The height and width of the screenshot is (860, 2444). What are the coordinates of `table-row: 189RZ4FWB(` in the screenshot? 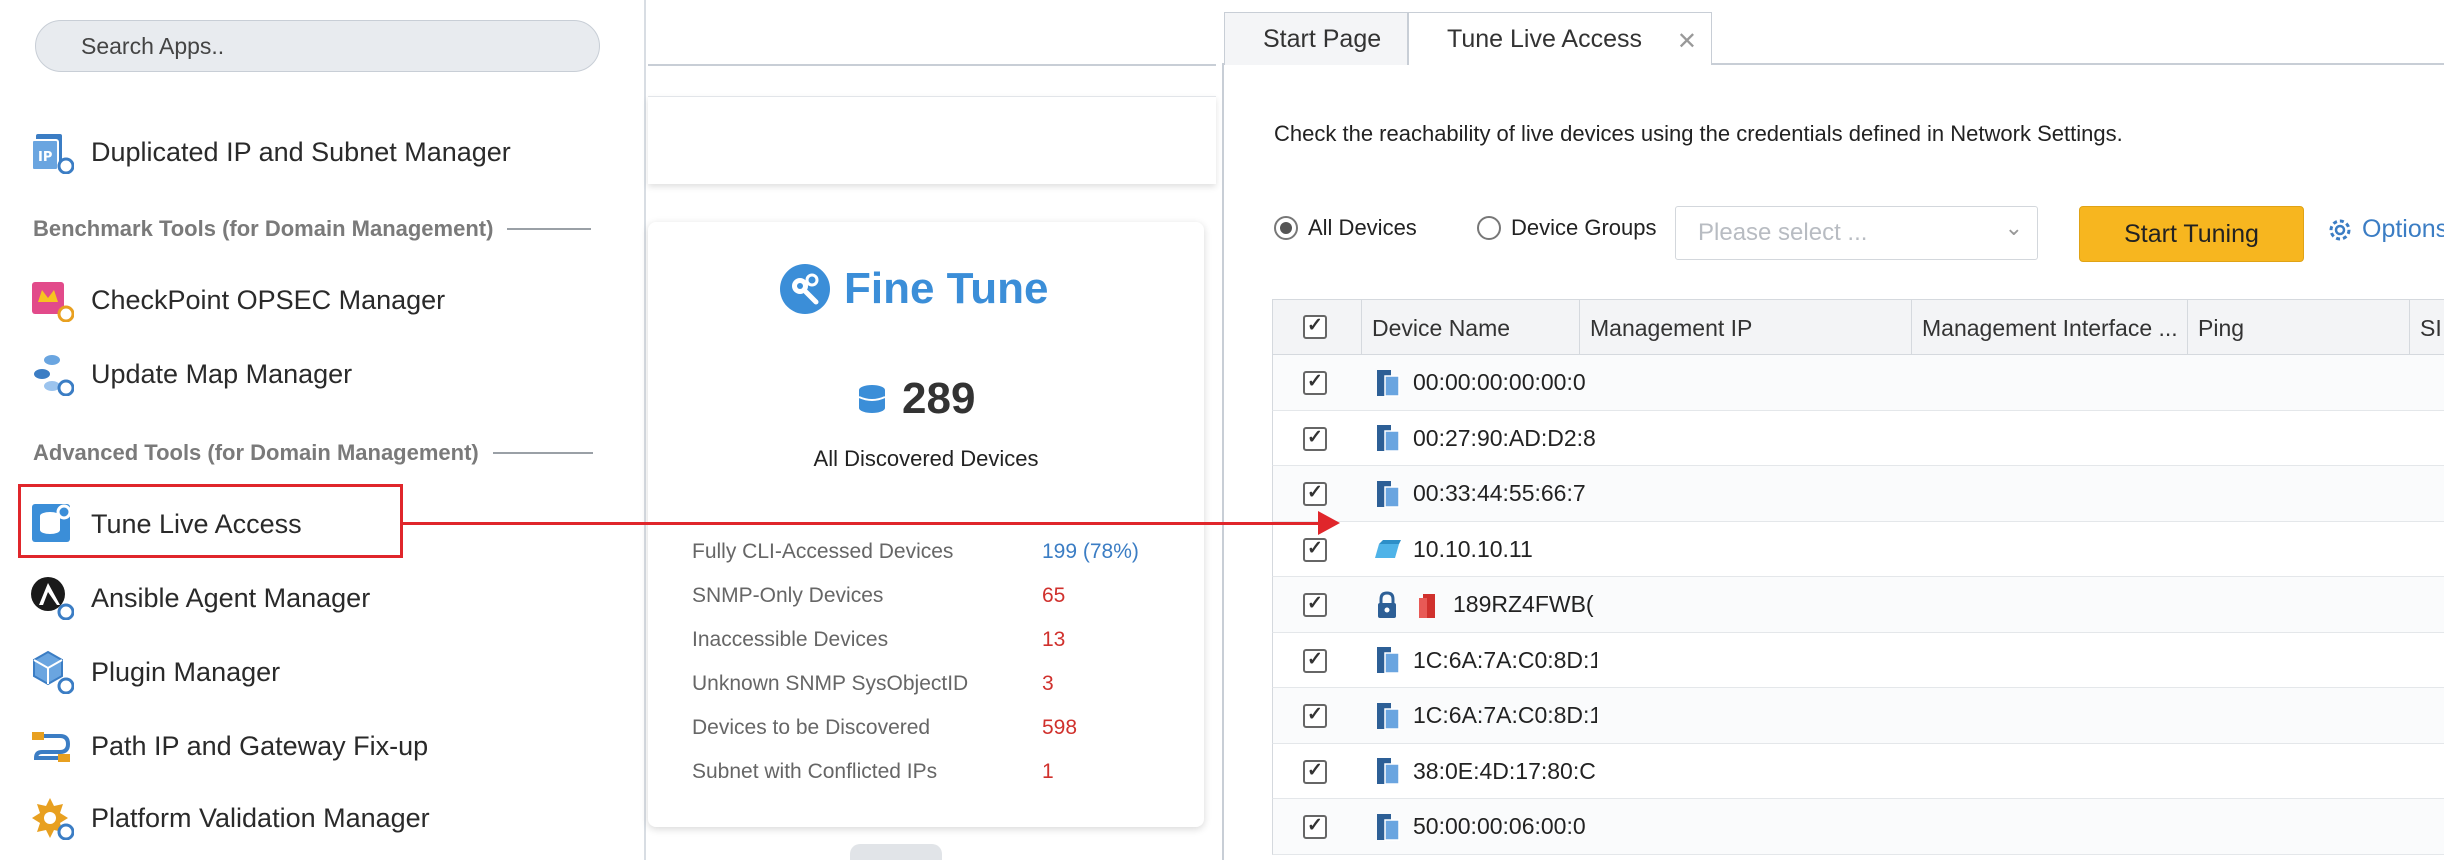 It's located at (1858, 605).